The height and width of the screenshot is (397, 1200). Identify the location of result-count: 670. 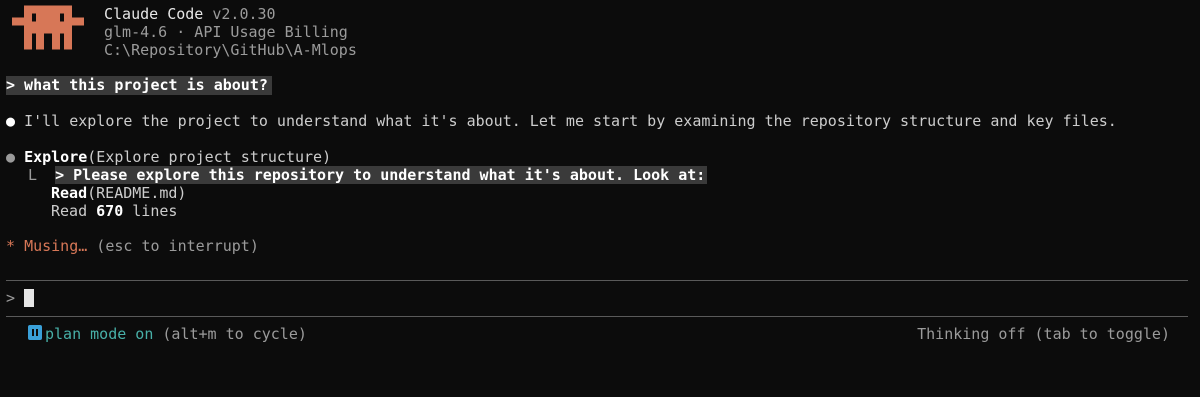
(110, 211).